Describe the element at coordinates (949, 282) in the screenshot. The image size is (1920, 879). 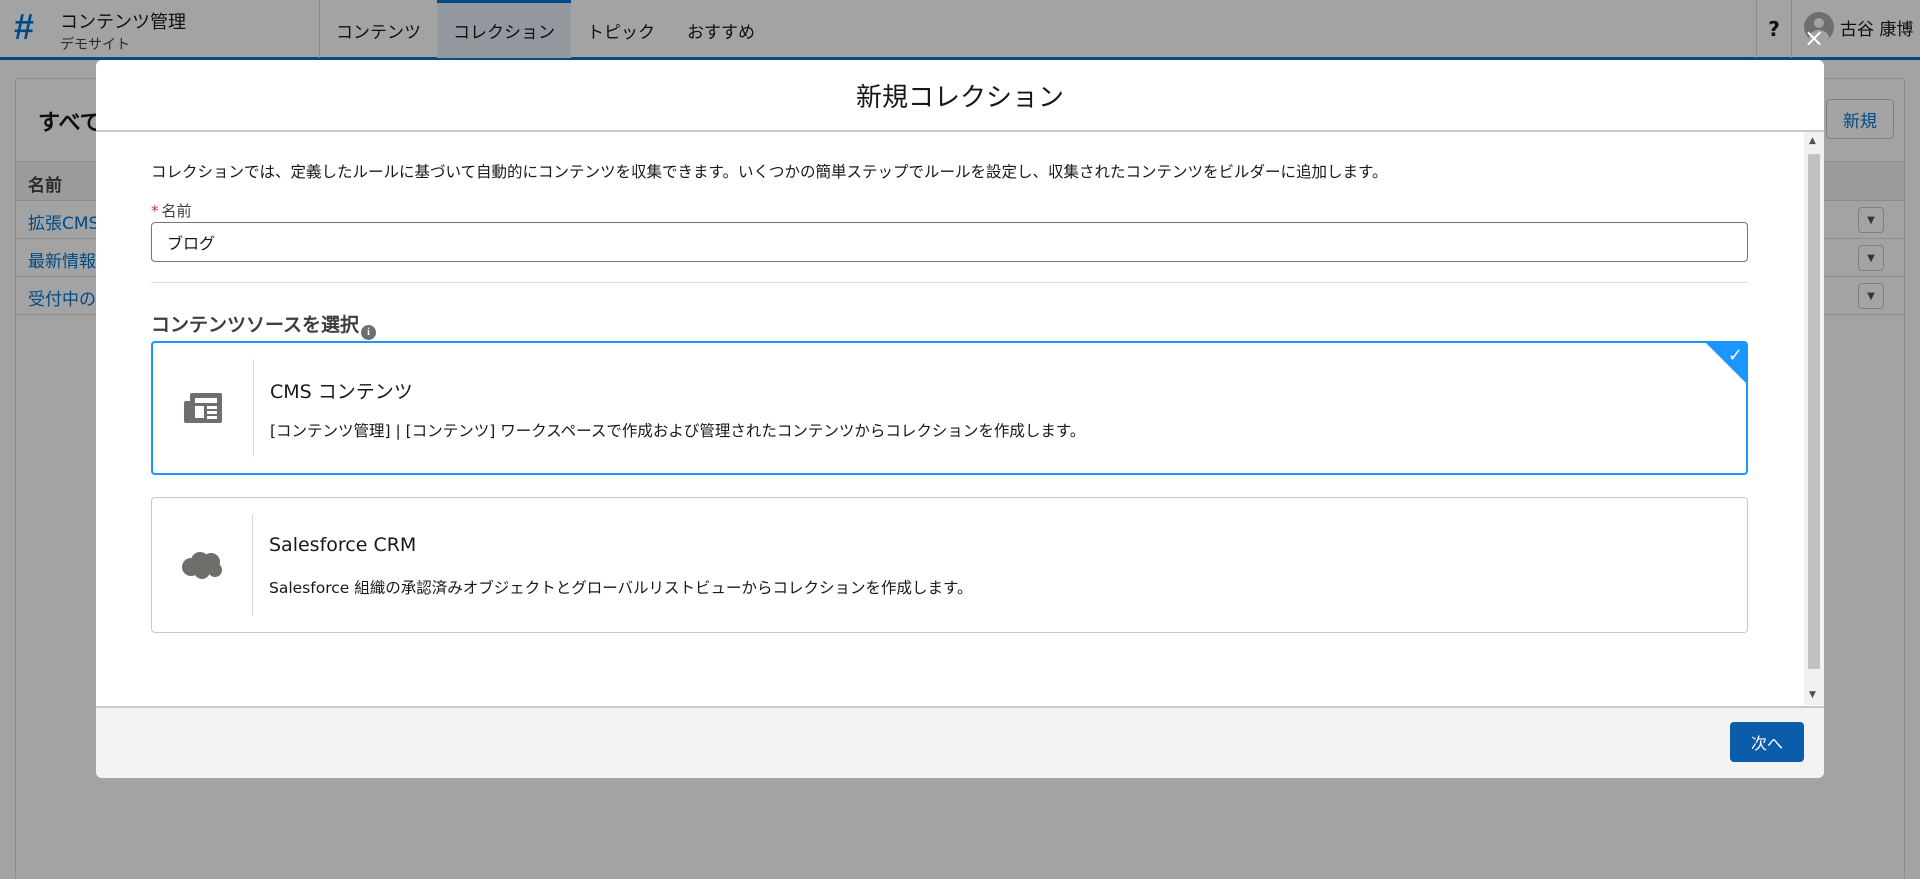
I see `divider` at that location.